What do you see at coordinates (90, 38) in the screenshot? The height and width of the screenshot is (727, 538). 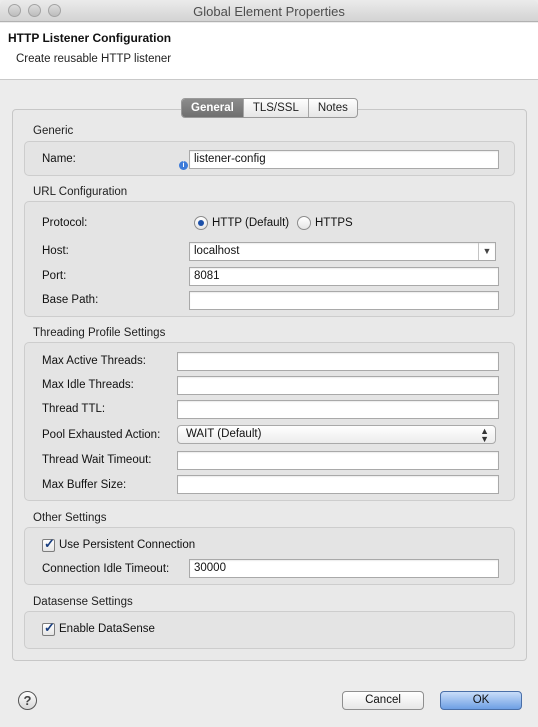 I see `dialog-title: HTTP Listener Configuration` at bounding box center [90, 38].